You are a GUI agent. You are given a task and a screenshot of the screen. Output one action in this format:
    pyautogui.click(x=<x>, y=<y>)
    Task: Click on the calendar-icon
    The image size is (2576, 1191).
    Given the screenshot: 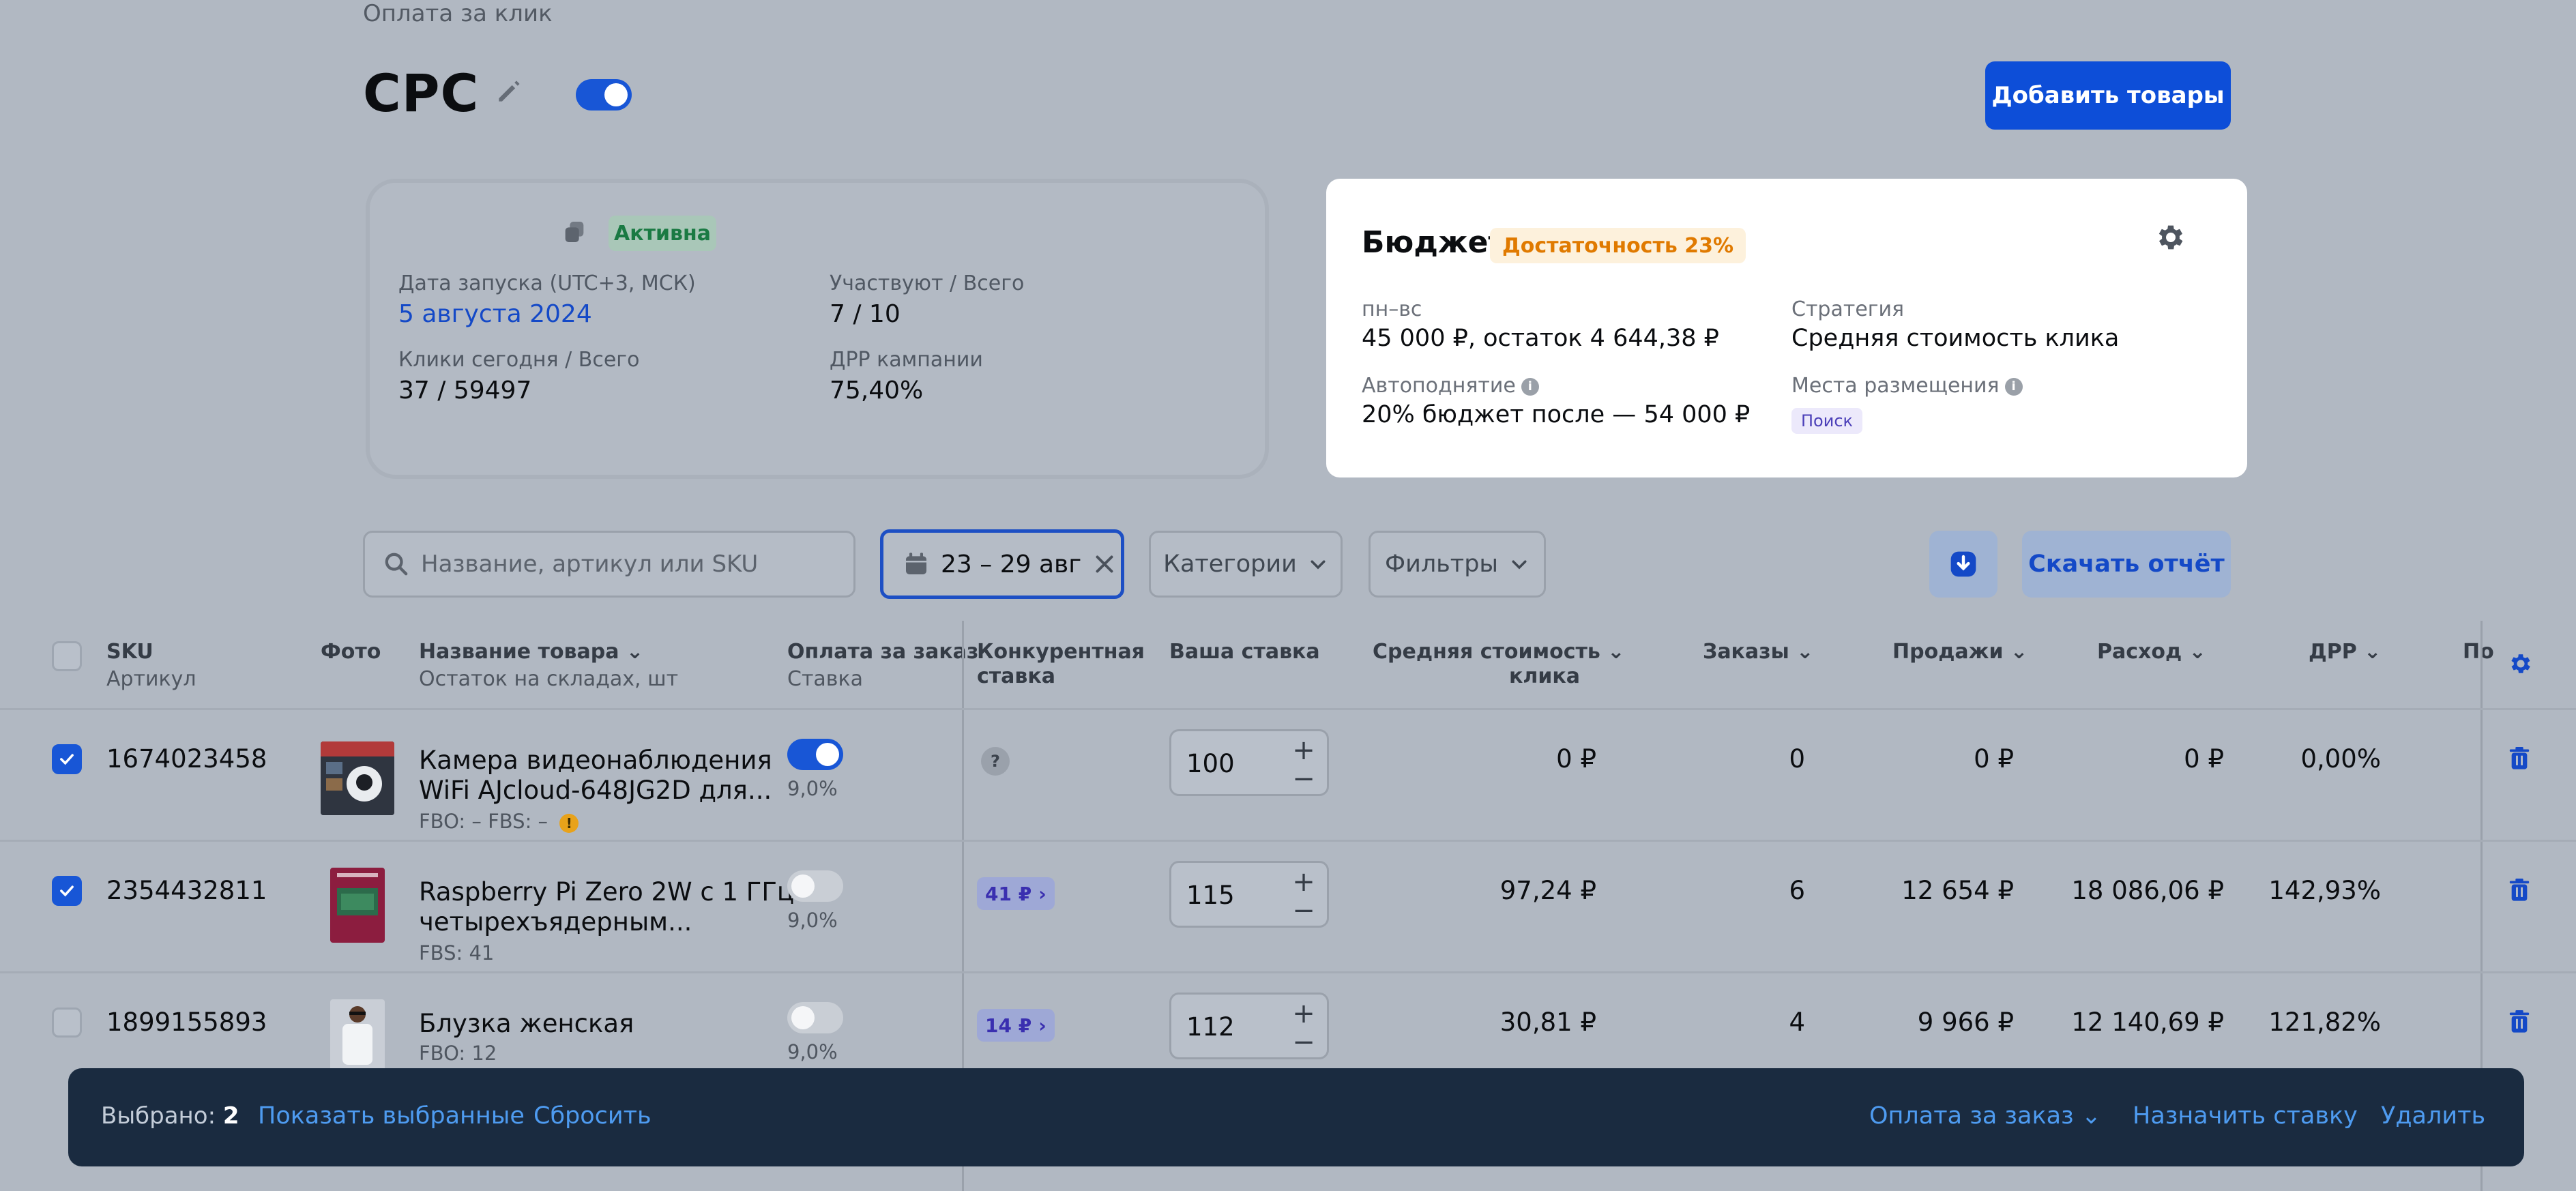 What is the action you would take?
    pyautogui.click(x=916, y=563)
    